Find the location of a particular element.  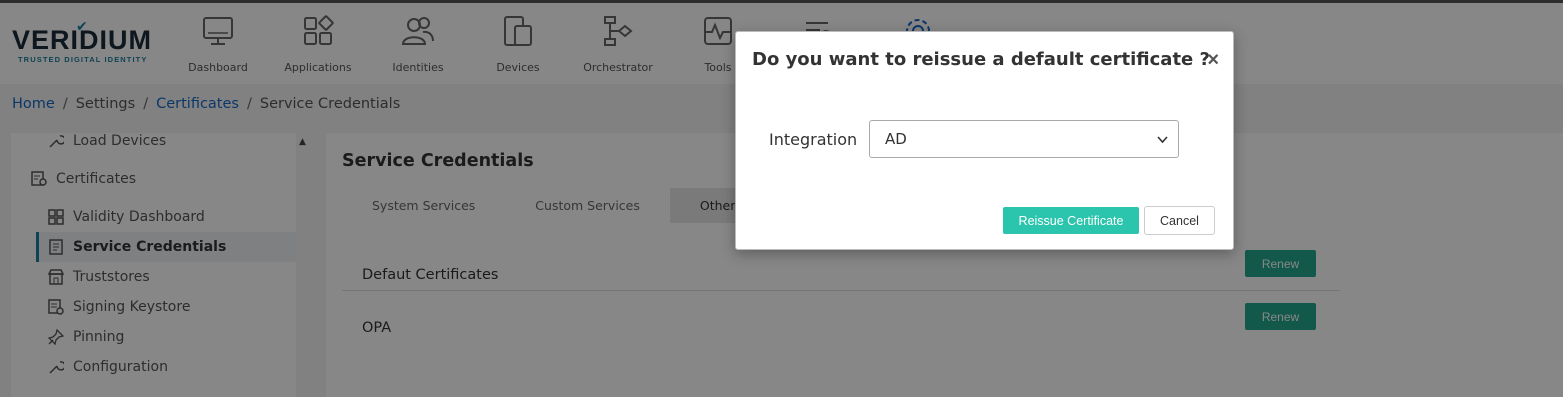

cancel-button: Cancel is located at coordinates (1179, 220).